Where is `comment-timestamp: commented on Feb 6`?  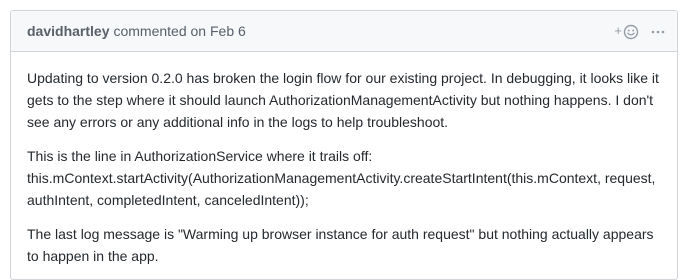
comment-timestamp: commented on Feb 6 is located at coordinates (179, 31).